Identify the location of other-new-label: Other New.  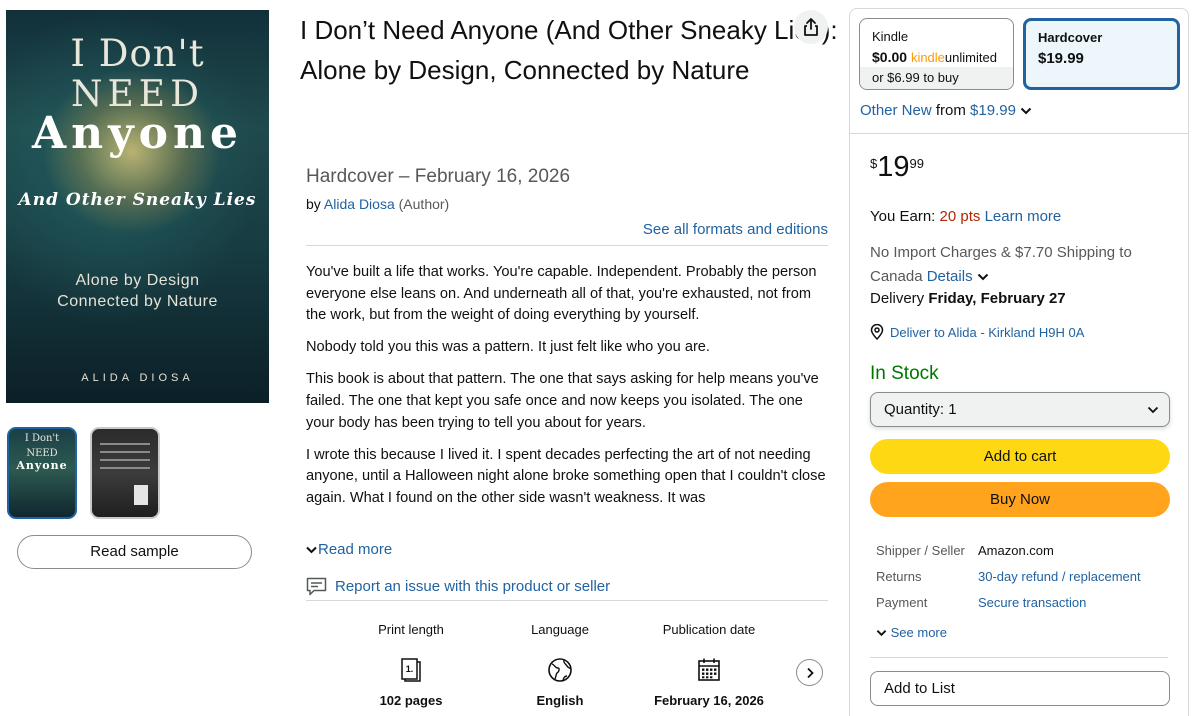
(896, 110).